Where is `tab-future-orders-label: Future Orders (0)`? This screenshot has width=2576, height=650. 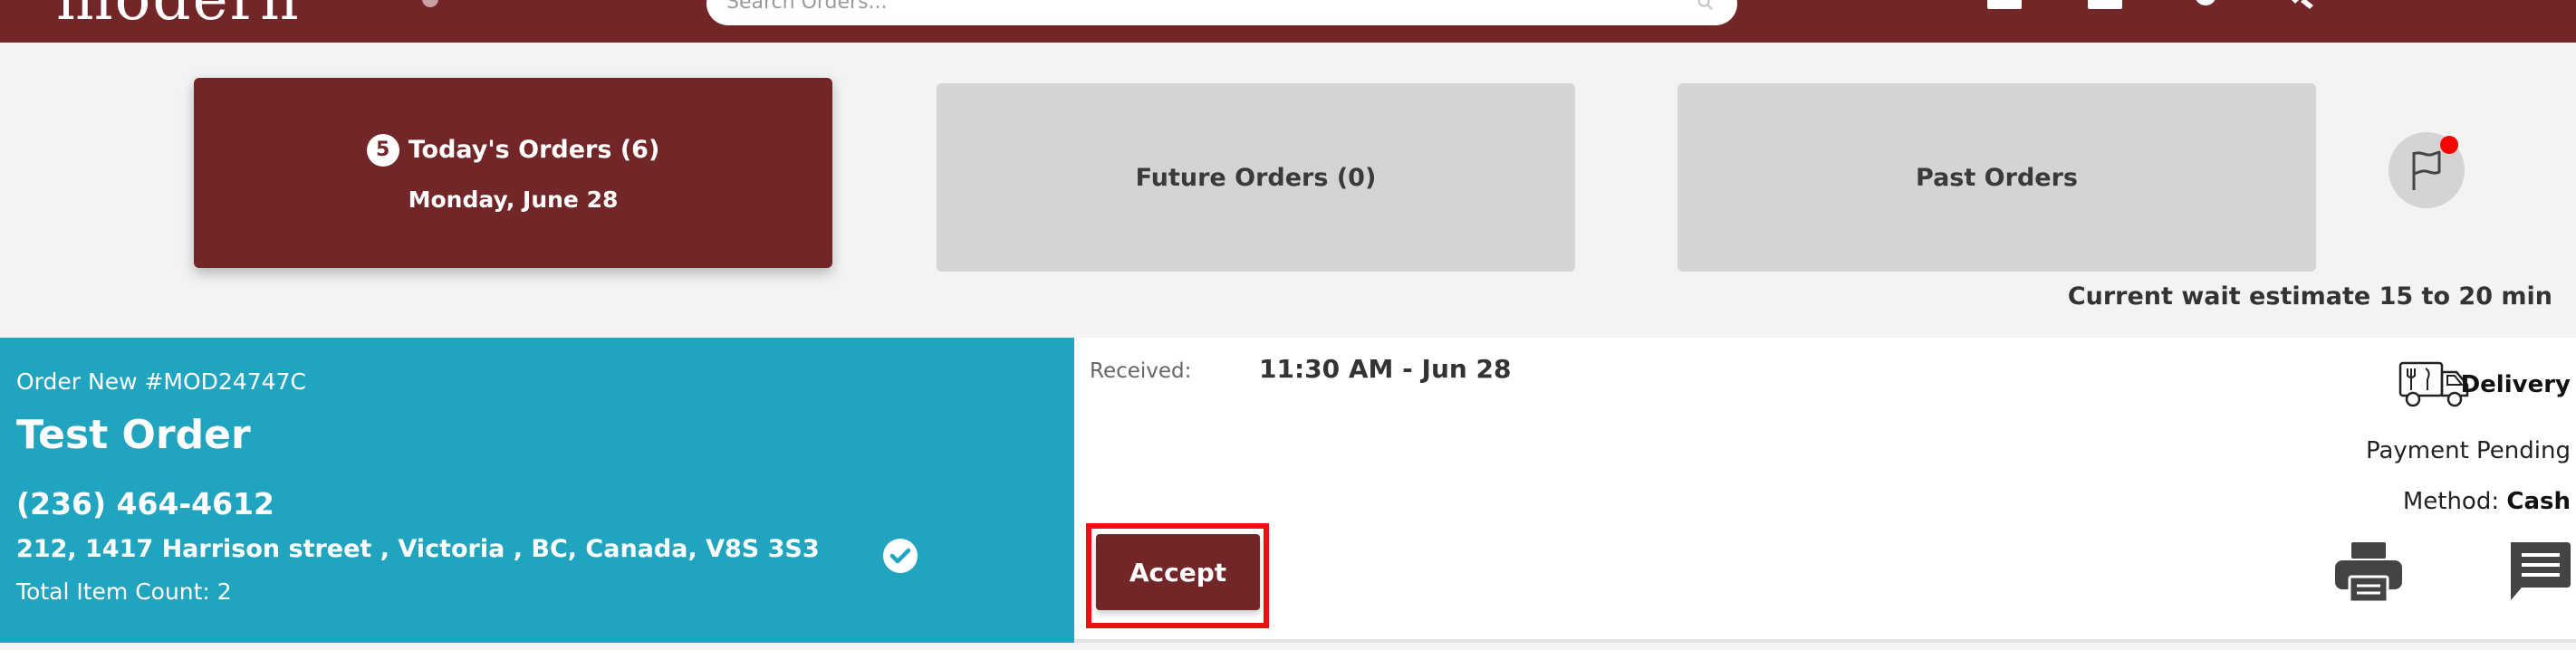
tab-future-orders-label: Future Orders (0) is located at coordinates (1256, 177).